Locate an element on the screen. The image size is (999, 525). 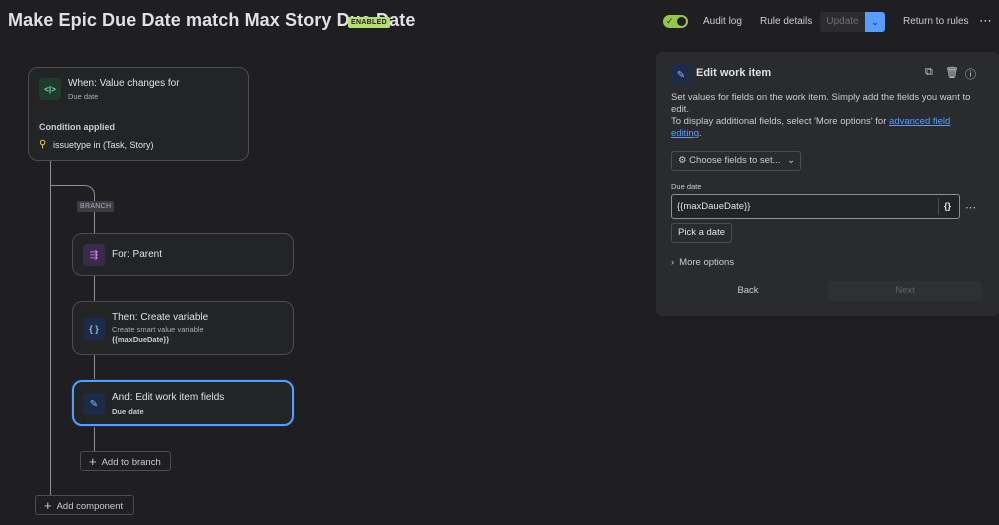
check-icon: ✓ is located at coordinates (670, 21).